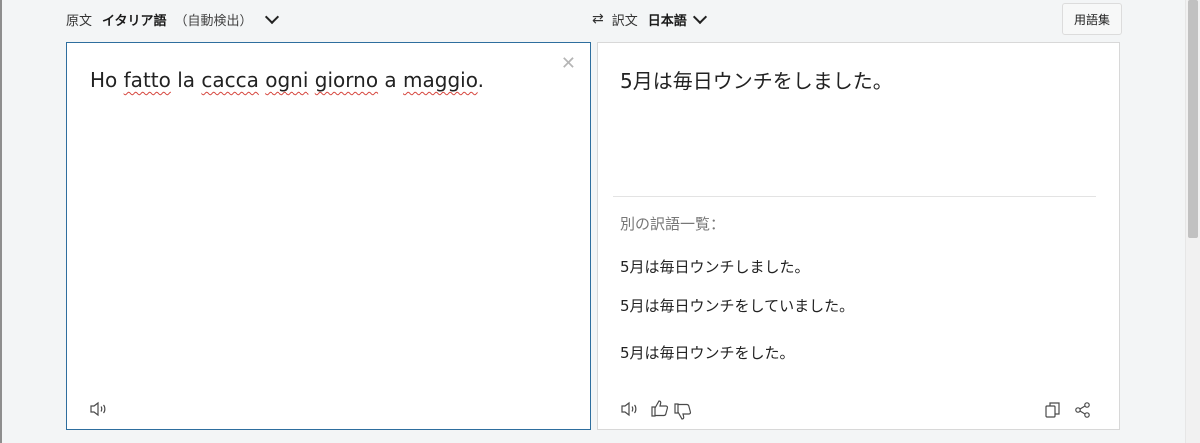  What do you see at coordinates (390, 80) in the screenshot?
I see `source-word: a` at bounding box center [390, 80].